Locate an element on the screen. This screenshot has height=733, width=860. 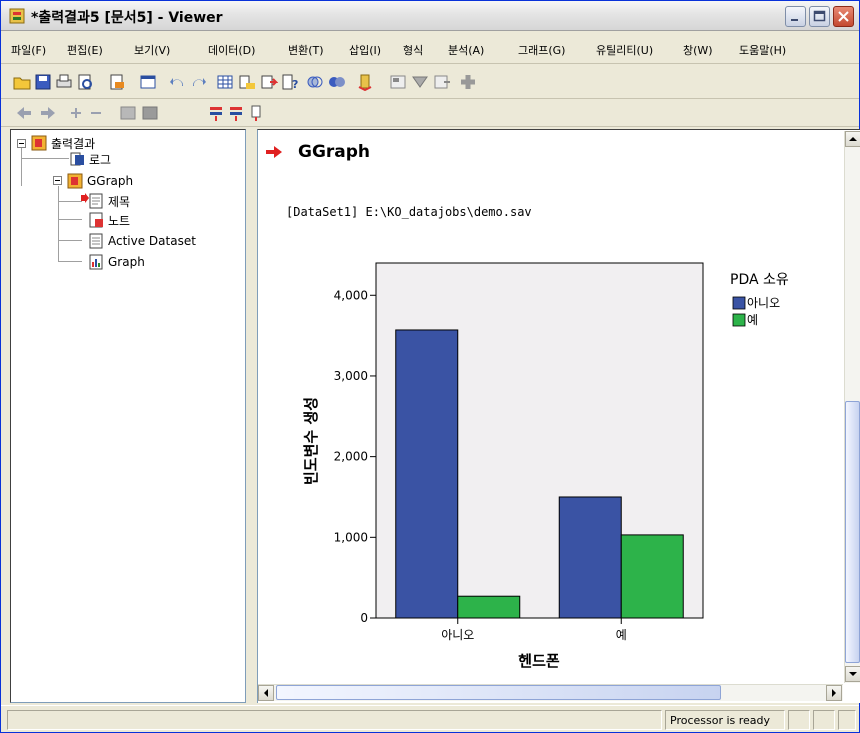
scroll-down-button is located at coordinates (852, 674).